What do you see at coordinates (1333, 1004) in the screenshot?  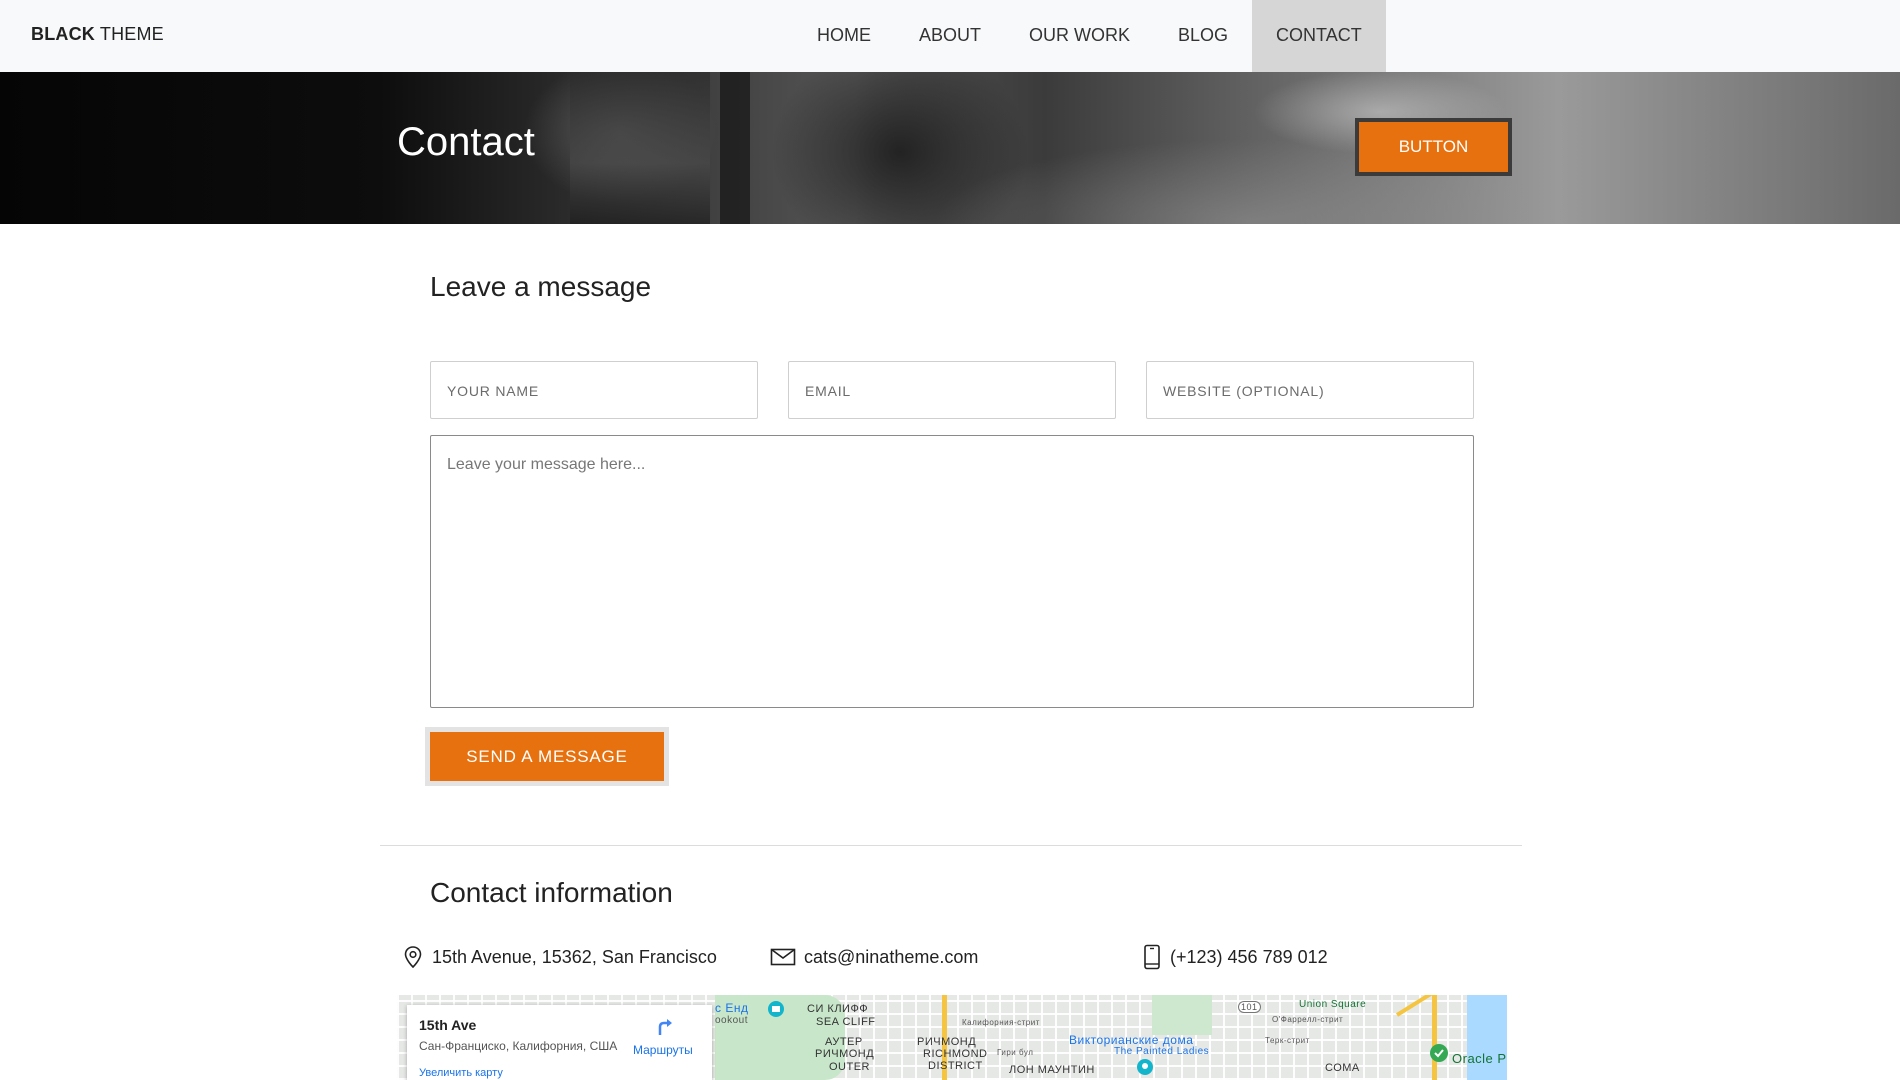 I see `map-label: Union Square` at bounding box center [1333, 1004].